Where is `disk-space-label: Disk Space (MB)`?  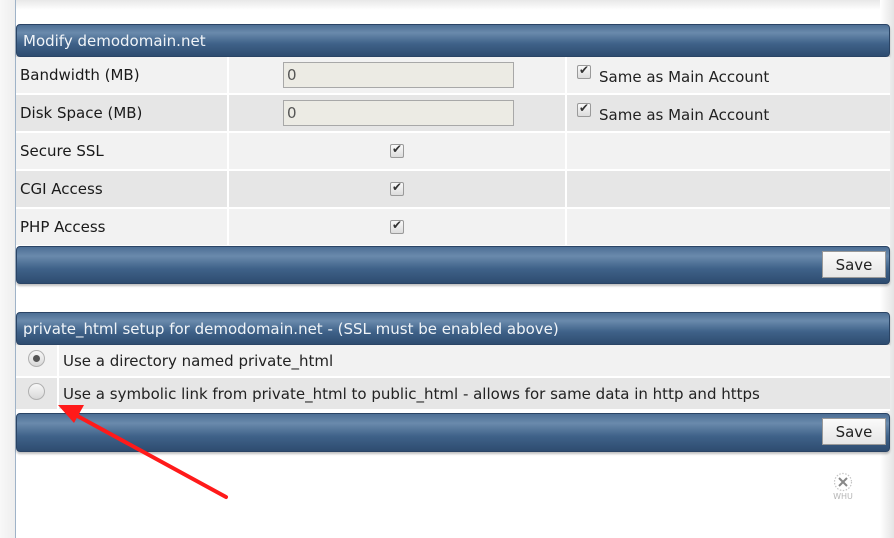
disk-space-label: Disk Space (MB) is located at coordinates (122, 113).